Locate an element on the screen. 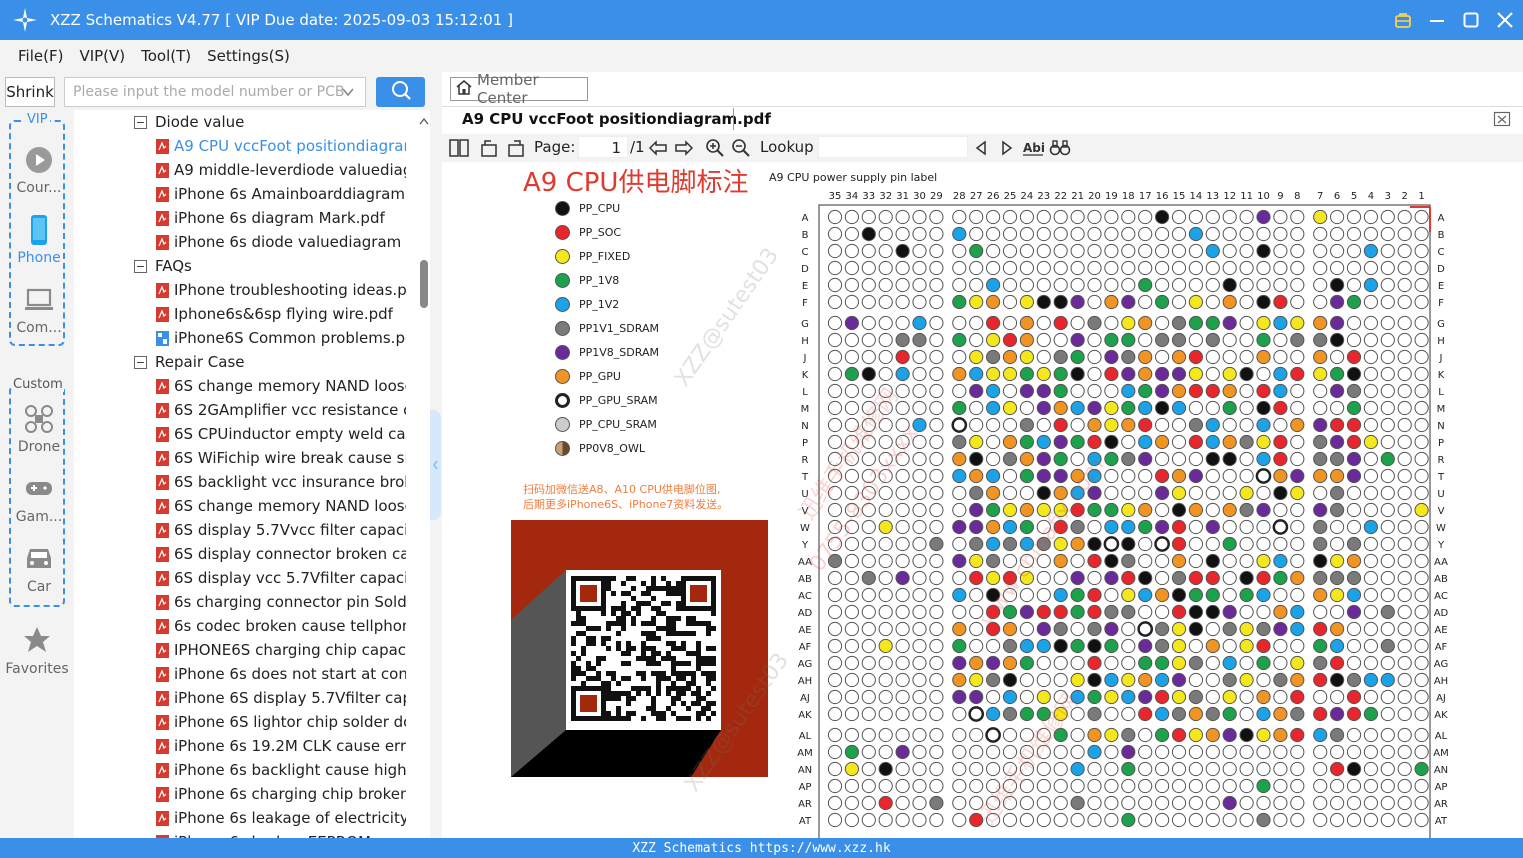 This screenshot has width=1523, height=858. tree-file: 6S CPUinductor empty weld cause is located at coordinates (281, 434).